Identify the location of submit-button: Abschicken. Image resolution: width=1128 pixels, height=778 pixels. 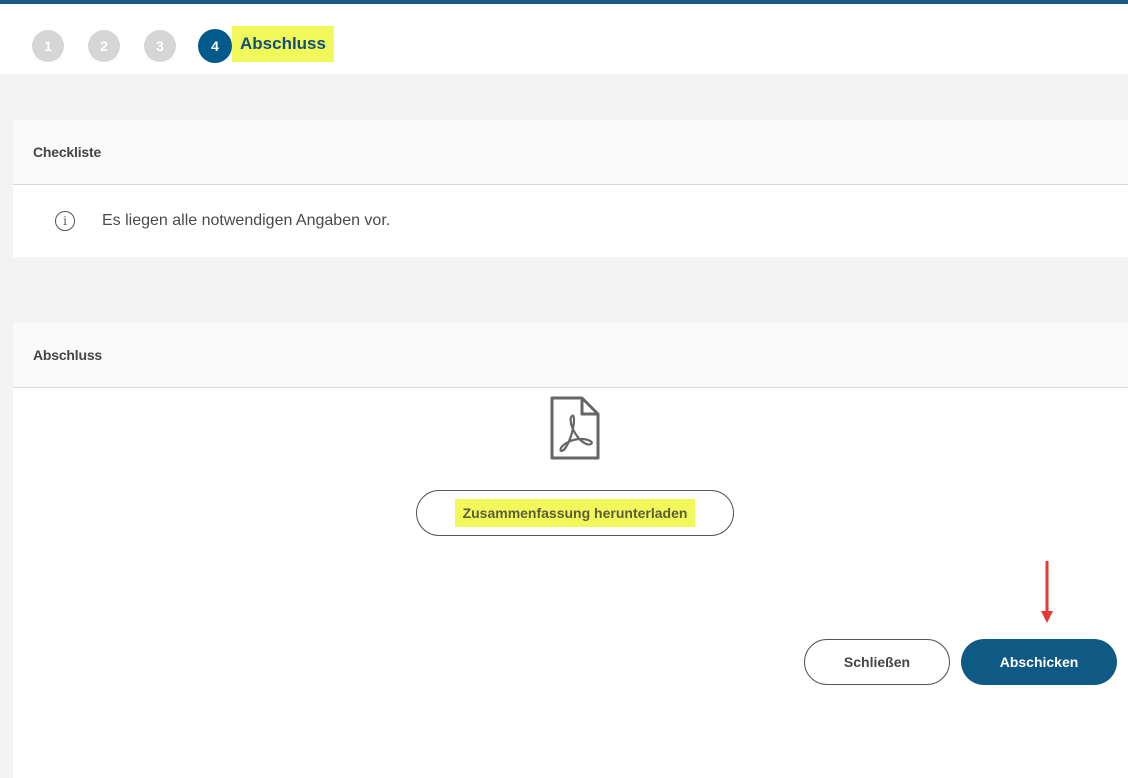
(1039, 662).